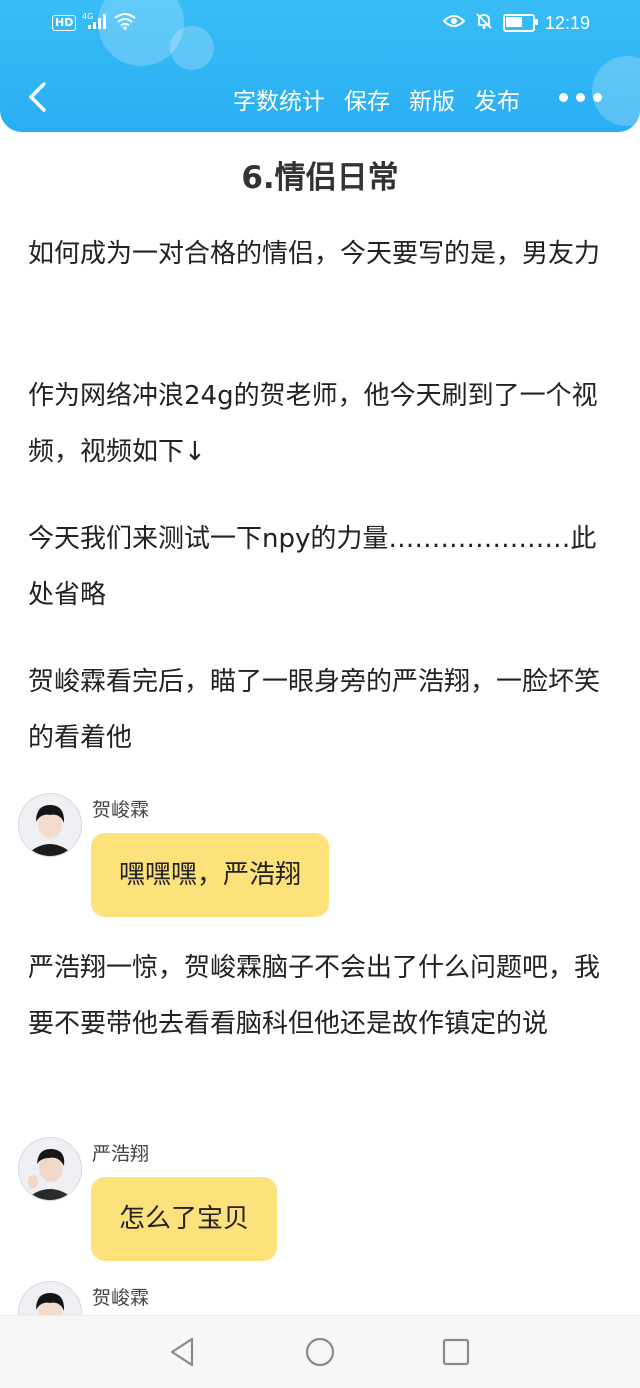  I want to click on chapter-title: 6.情侣日常, so click(320, 178).